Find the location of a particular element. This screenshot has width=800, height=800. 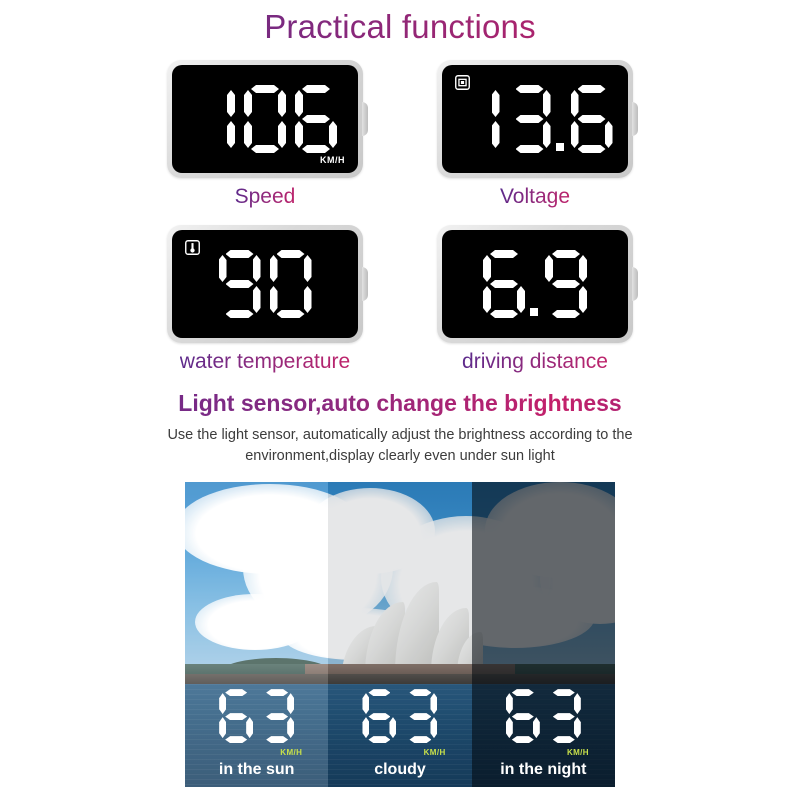

speed-readout is located at coordinates (265, 119).